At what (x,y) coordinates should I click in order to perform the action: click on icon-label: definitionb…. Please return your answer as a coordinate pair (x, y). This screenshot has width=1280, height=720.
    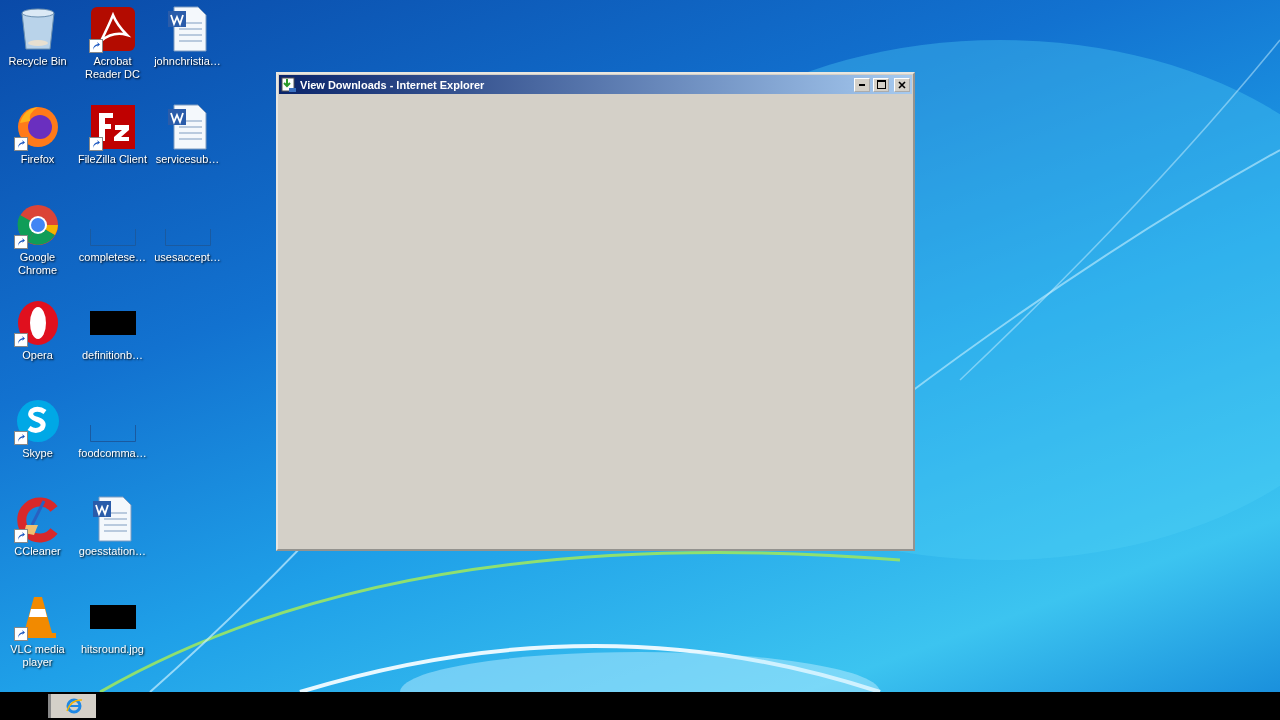
    Looking at the image, I should click on (112, 355).